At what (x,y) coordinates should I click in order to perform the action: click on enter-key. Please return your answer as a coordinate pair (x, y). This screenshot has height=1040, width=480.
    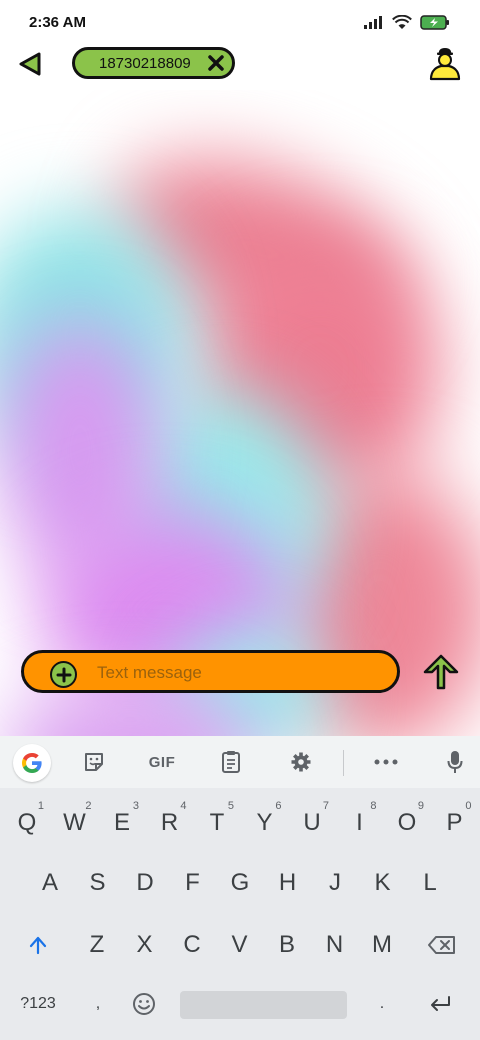
    Looking at the image, I should click on (440, 1004).